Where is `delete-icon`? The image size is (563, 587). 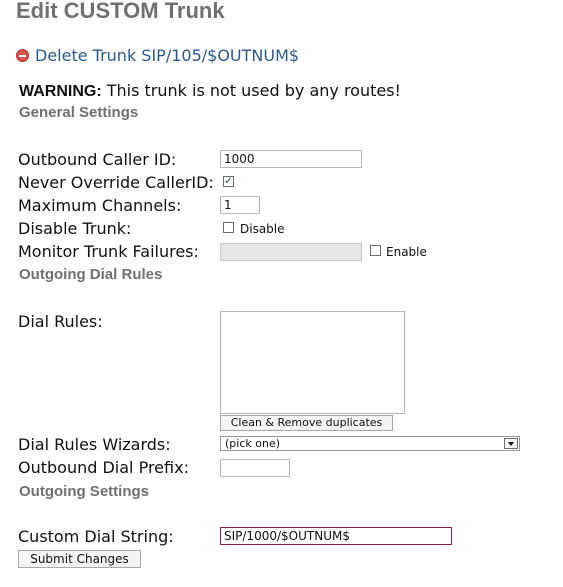 delete-icon is located at coordinates (22, 55).